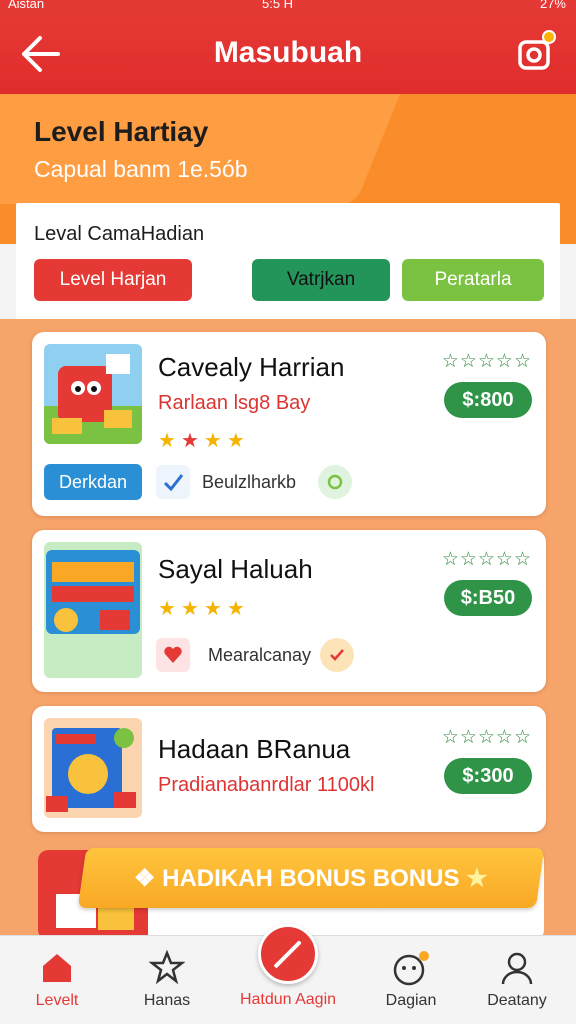 The image size is (576, 1024). Describe the element at coordinates (251, 367) in the screenshot. I see `card-title: Cavealy Harrian` at that location.